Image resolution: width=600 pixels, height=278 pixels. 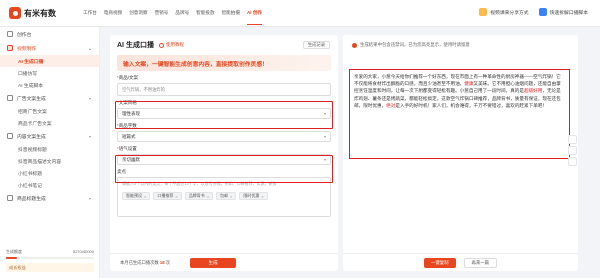 I want to click on keyword-tag: 智能预设 ×, so click(x=136, y=196).